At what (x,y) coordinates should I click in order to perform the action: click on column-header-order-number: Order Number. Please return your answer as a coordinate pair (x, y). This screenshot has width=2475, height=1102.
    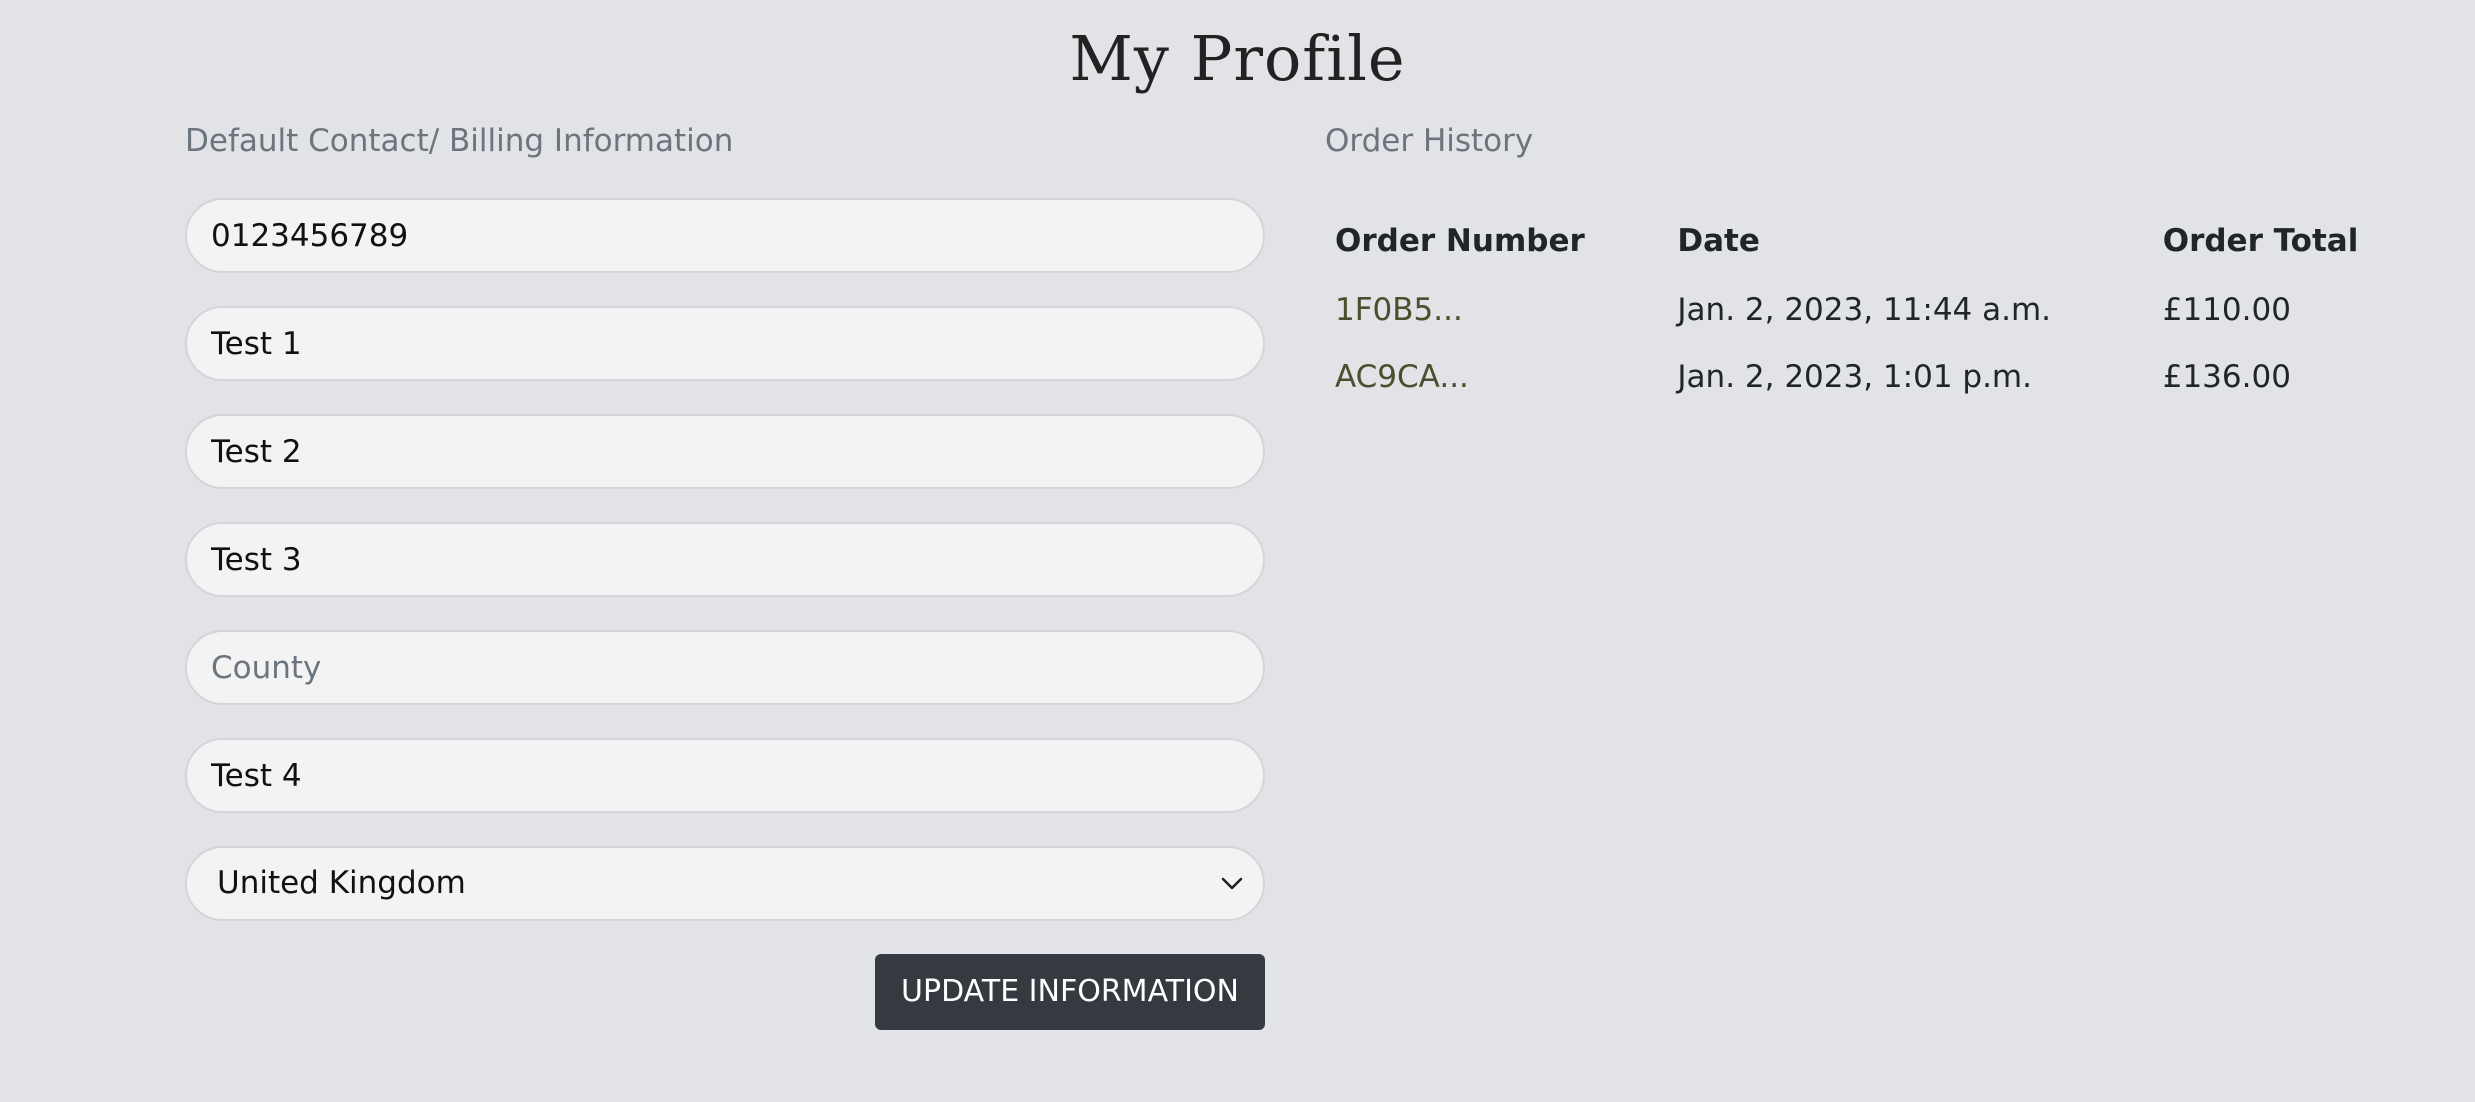
    Looking at the image, I should click on (1460, 241).